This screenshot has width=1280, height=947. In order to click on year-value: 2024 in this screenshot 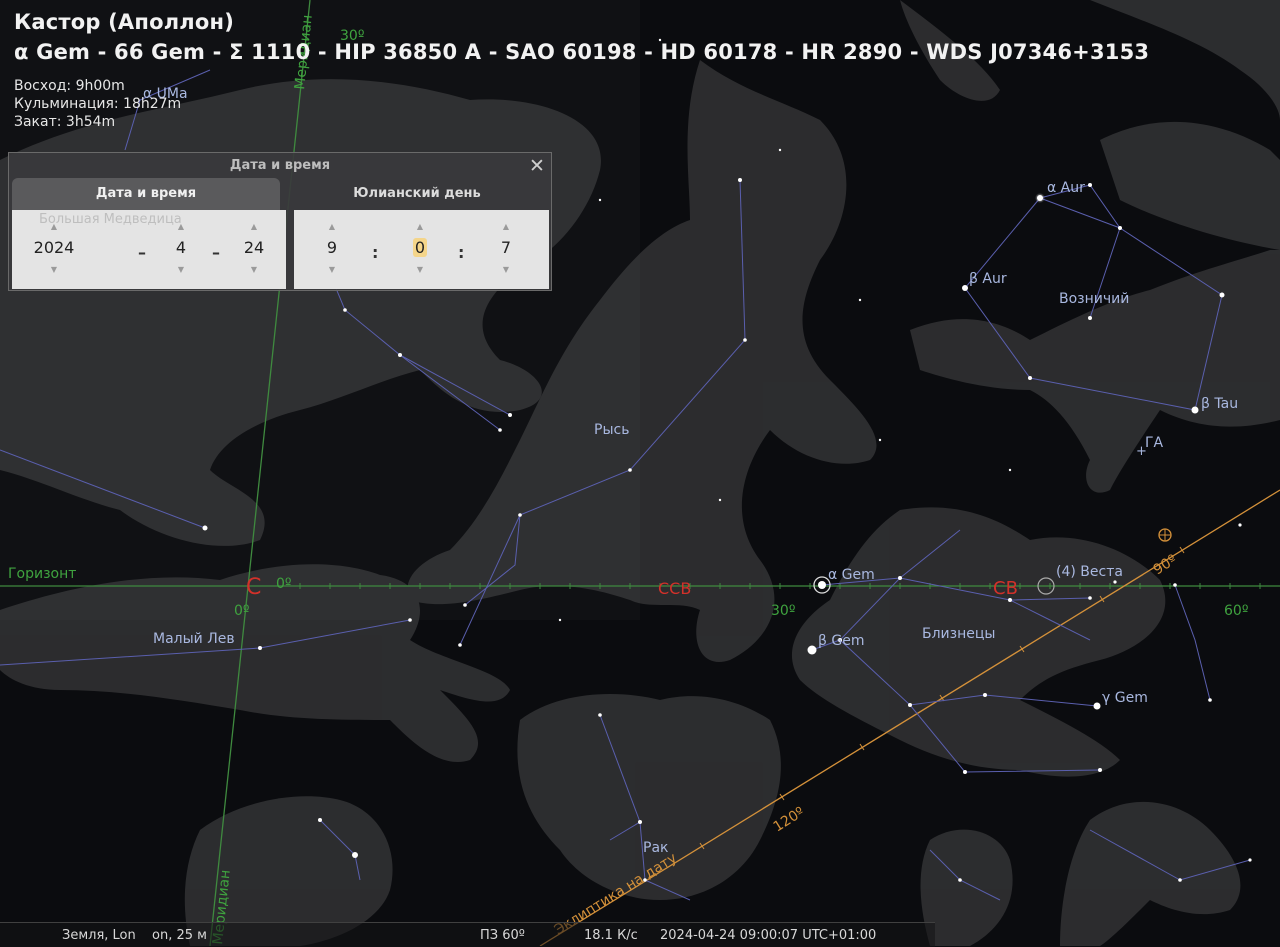, I will do `click(54, 248)`.